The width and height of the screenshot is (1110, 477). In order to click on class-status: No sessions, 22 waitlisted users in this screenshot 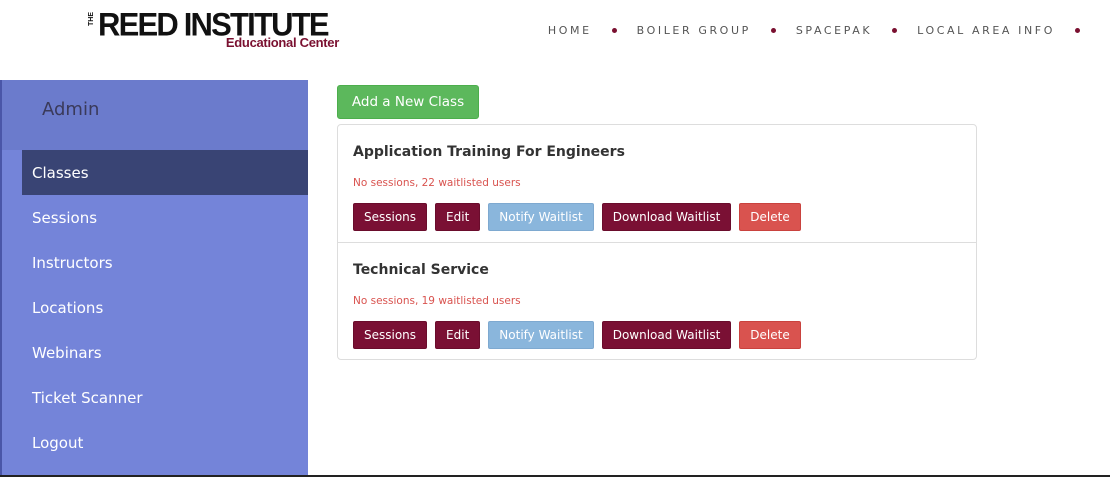, I will do `click(437, 183)`.